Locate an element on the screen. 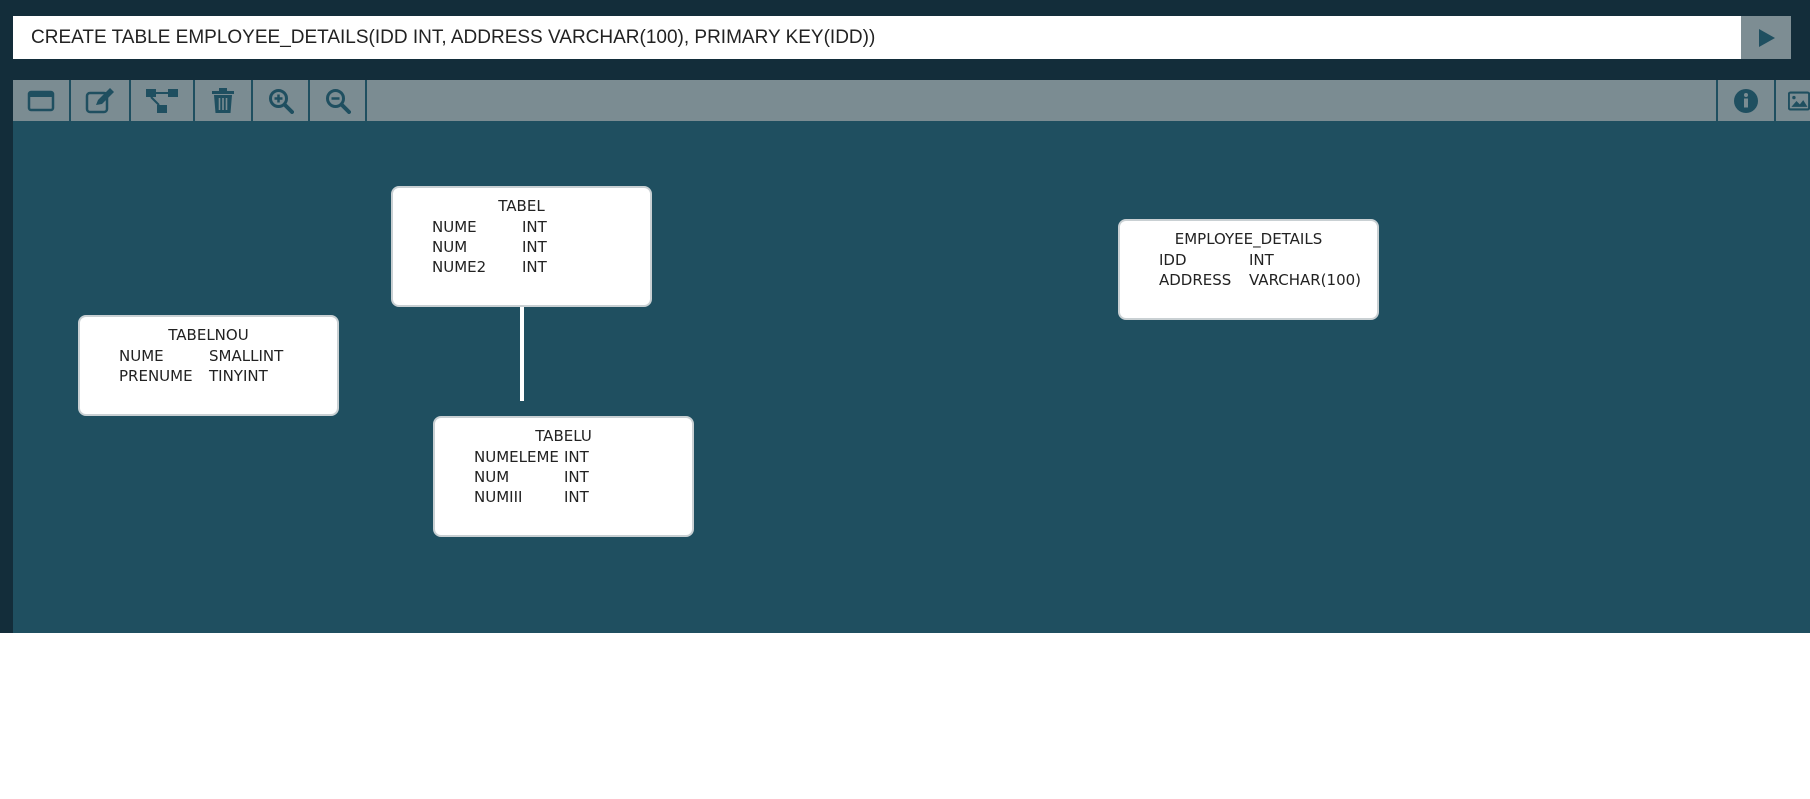  column-type: TINYINT is located at coordinates (238, 376).